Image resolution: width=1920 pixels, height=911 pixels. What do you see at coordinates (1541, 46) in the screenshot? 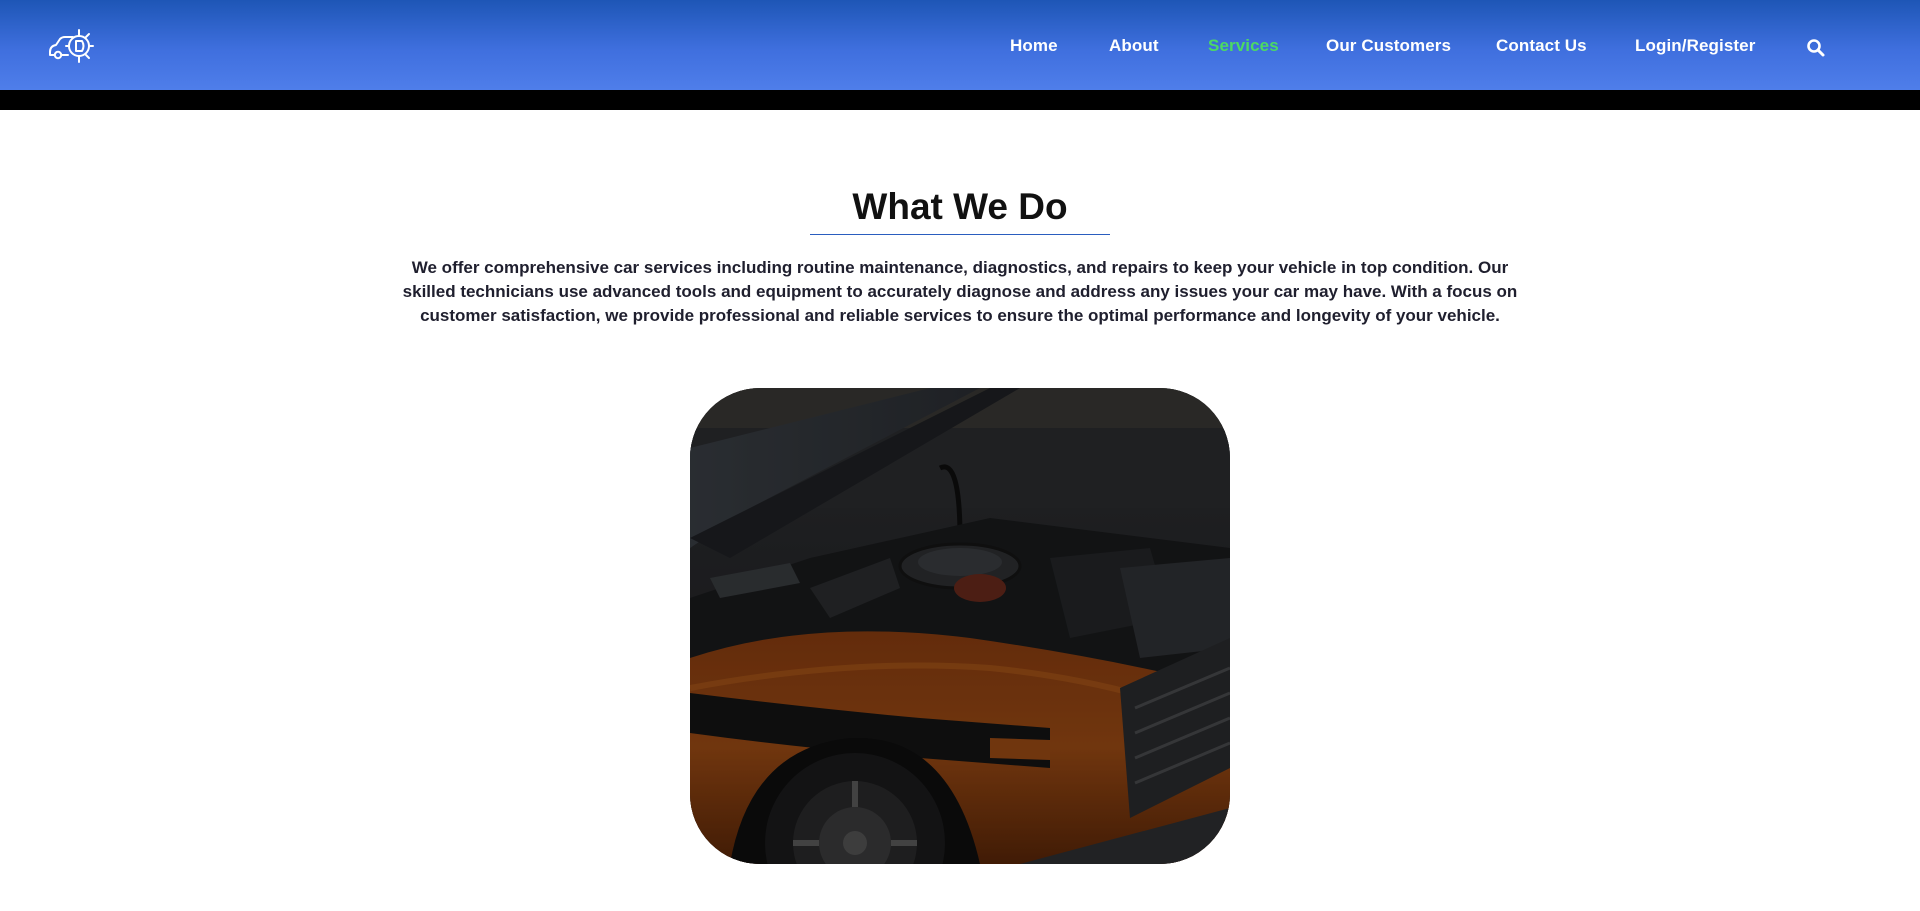
I see `nav-contact-us-link: Contact Us` at bounding box center [1541, 46].